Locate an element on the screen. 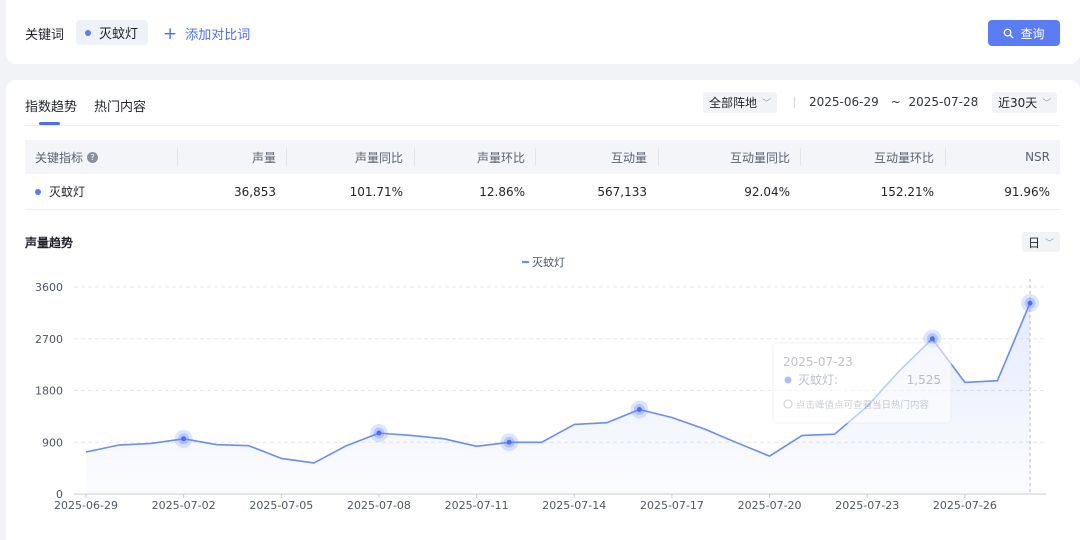  x-tick-label: 2025-07-08 is located at coordinates (379, 505).